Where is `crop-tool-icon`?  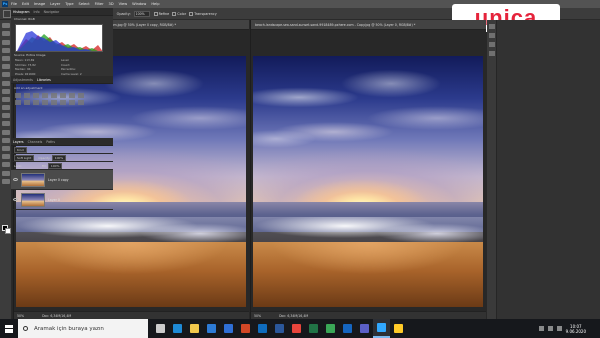 crop-tool-icon is located at coordinates (6, 58).